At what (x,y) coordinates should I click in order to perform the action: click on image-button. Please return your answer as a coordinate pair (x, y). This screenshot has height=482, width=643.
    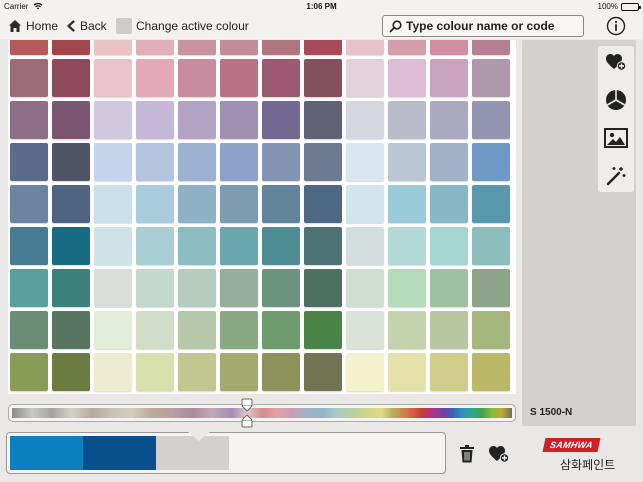
    Looking at the image, I should click on (616, 138).